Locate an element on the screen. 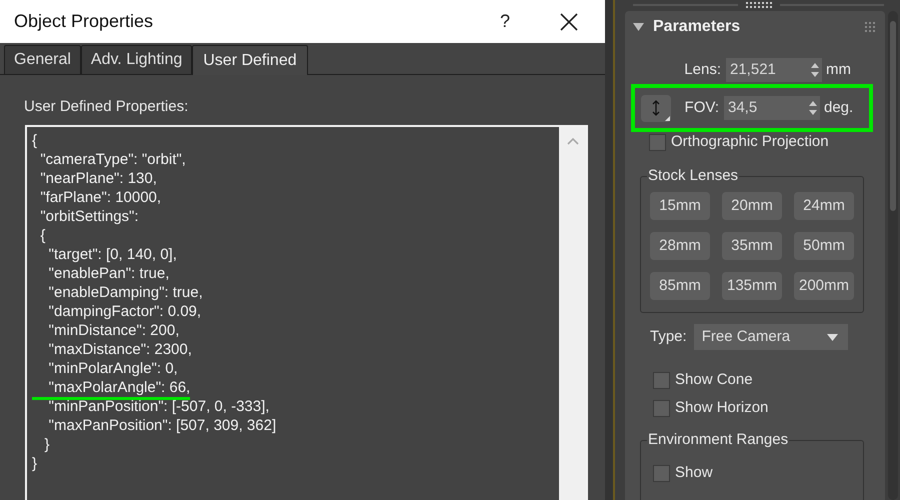  unit-label: mm is located at coordinates (838, 70).